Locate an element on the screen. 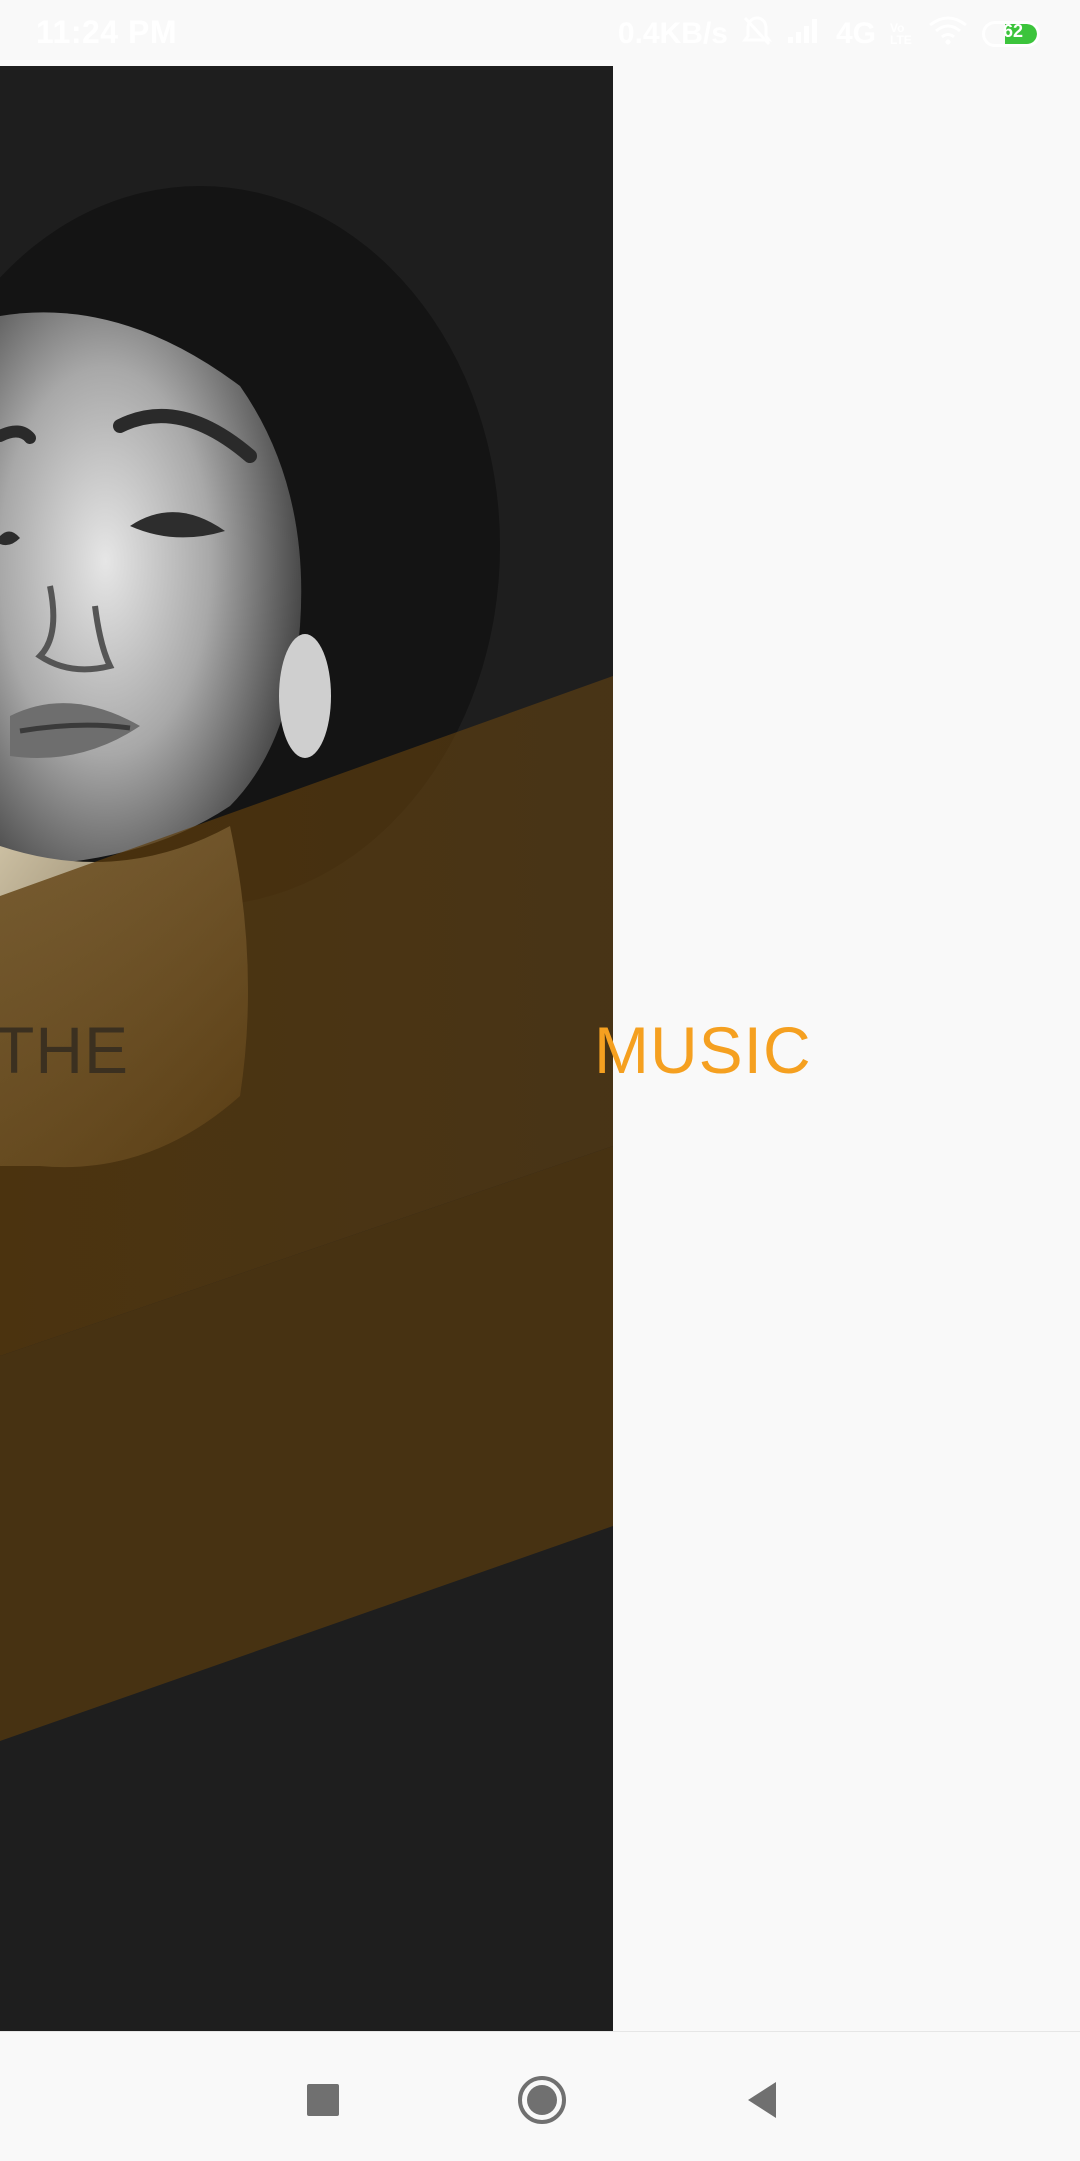 Image resolution: width=1080 pixels, height=2161 pixels. back-icon is located at coordinates (764, 2100).